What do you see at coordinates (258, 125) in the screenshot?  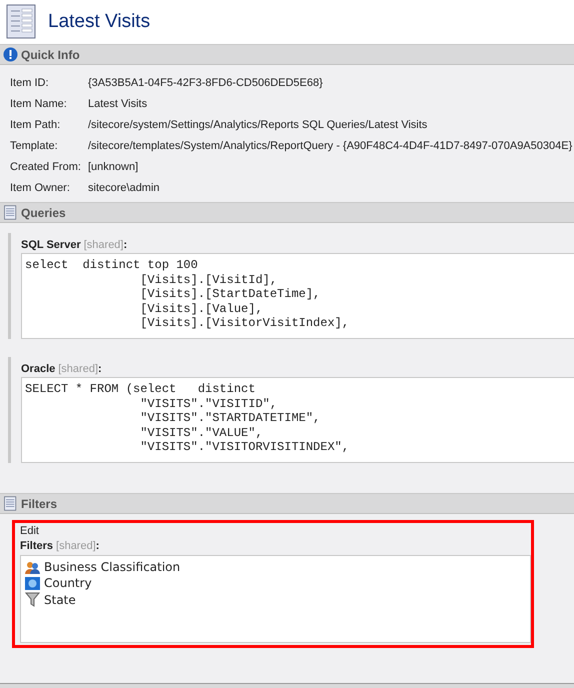 I see `info-value: /sitecore/system/Settings/Analytics/Reports SQL Queries/Latest Visits` at bounding box center [258, 125].